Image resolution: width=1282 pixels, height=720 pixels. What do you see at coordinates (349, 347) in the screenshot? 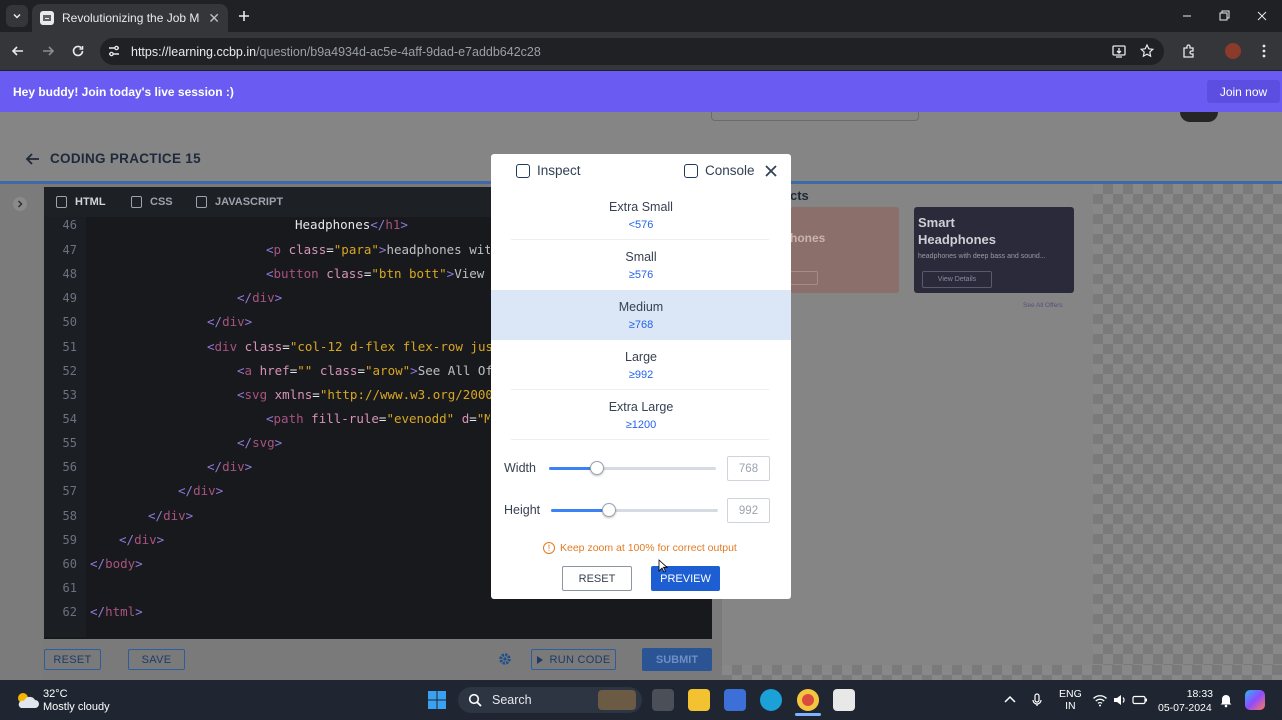
I see `code-line: <div class="col-12 d-flex flex-row just` at bounding box center [349, 347].